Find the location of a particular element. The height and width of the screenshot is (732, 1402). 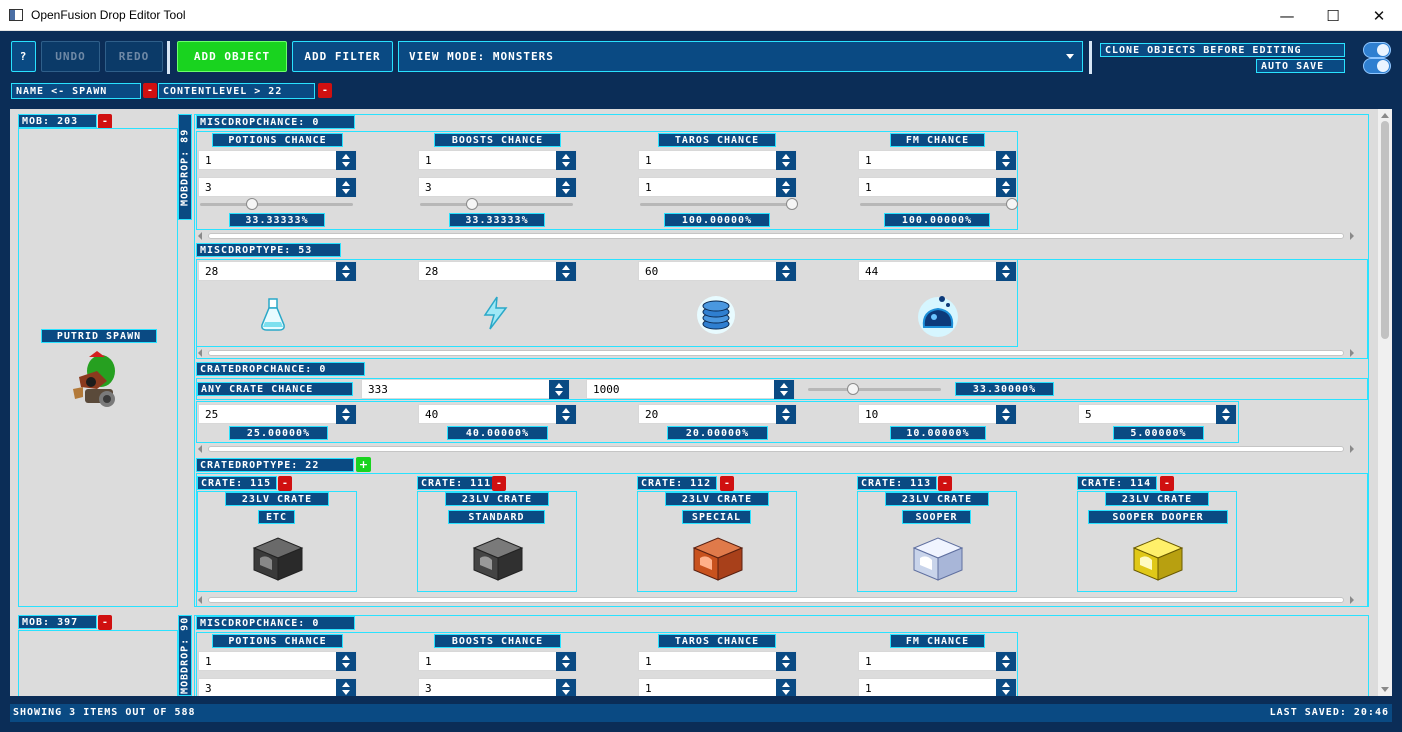

minimize-button: — is located at coordinates (1287, 15).